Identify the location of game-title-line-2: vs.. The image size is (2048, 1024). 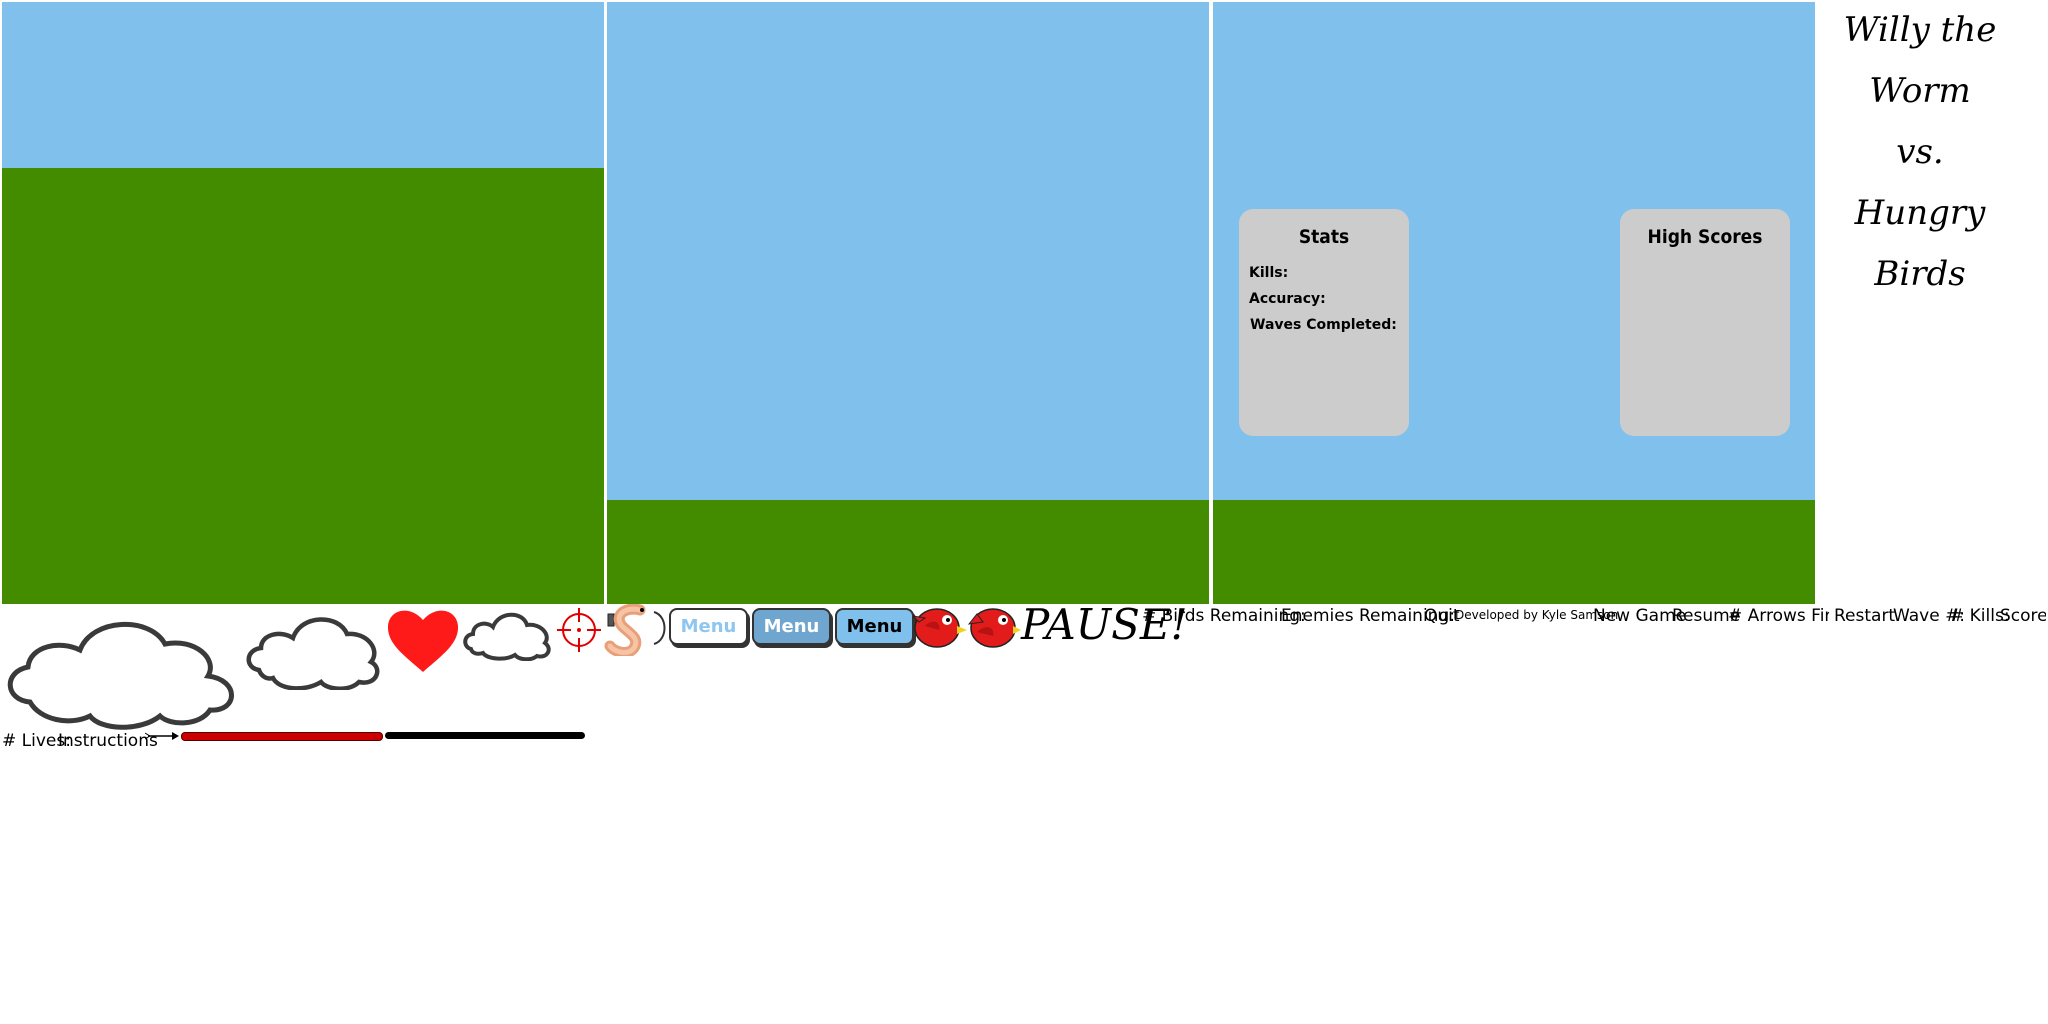
(1920, 152).